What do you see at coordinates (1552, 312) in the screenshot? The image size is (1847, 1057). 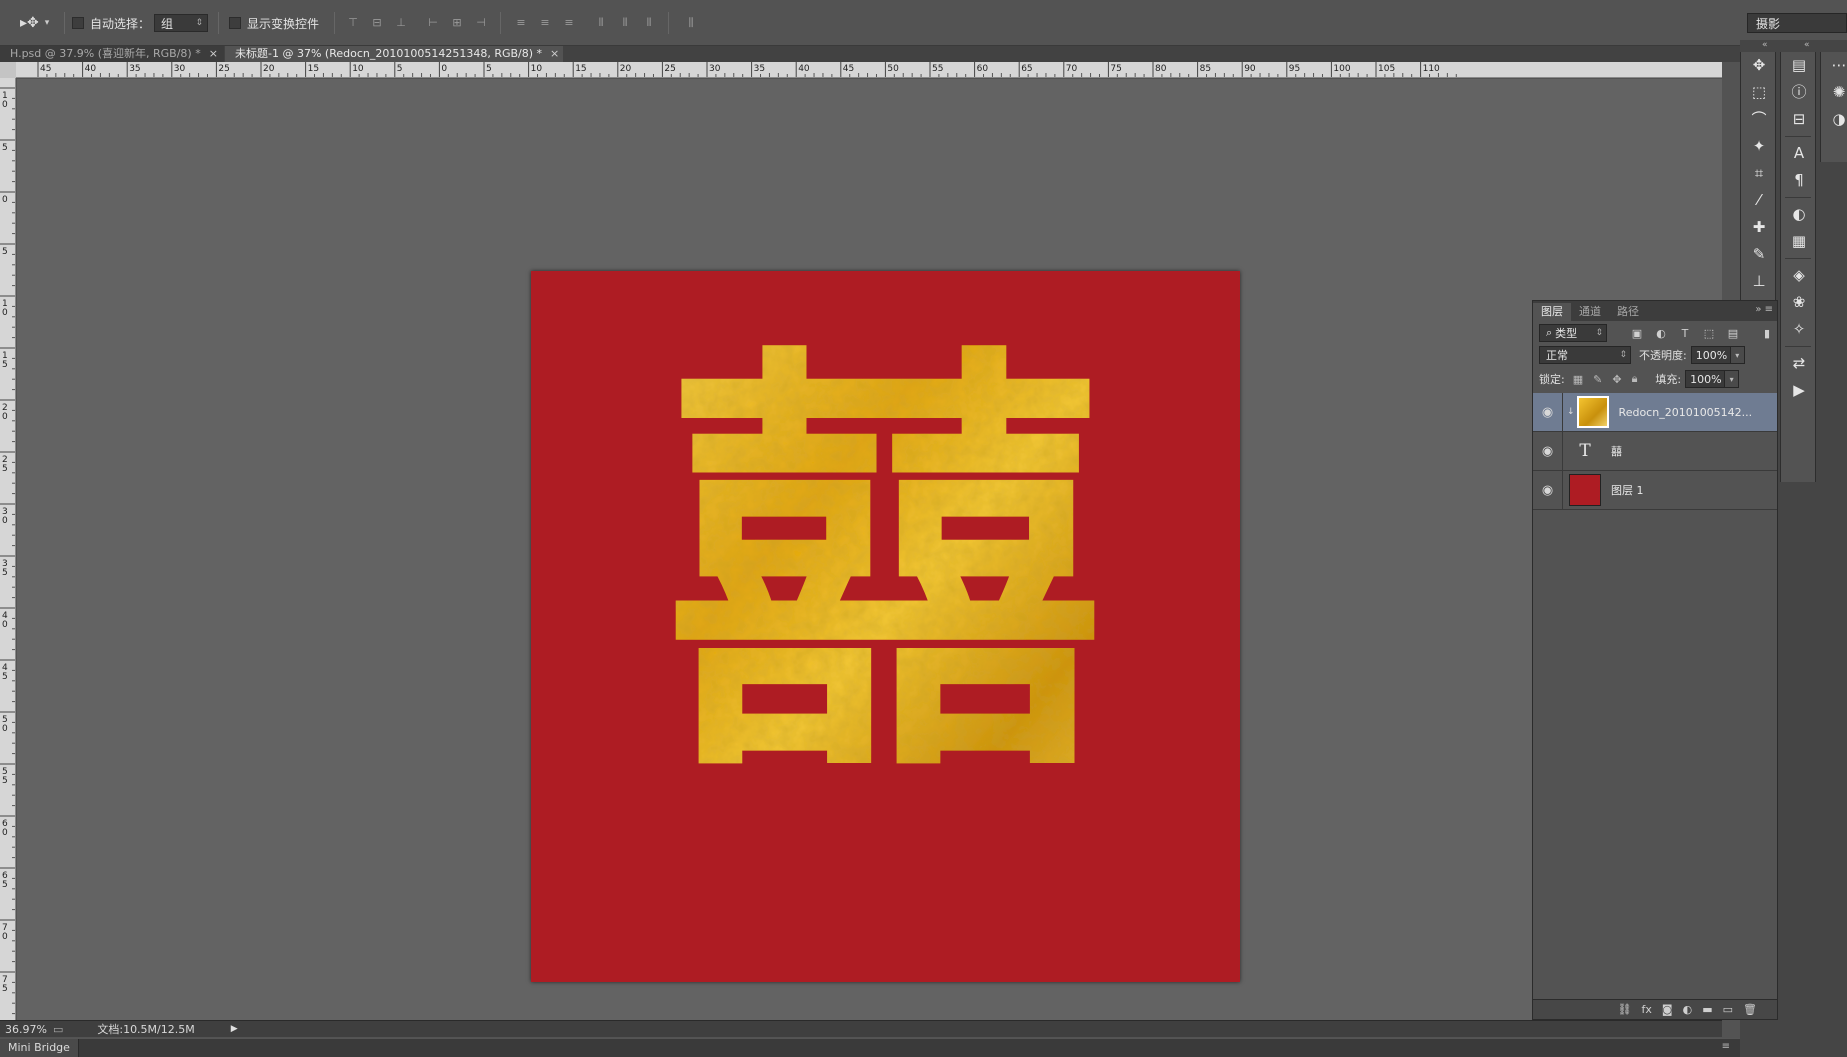 I see `tab-layers: 图层` at bounding box center [1552, 312].